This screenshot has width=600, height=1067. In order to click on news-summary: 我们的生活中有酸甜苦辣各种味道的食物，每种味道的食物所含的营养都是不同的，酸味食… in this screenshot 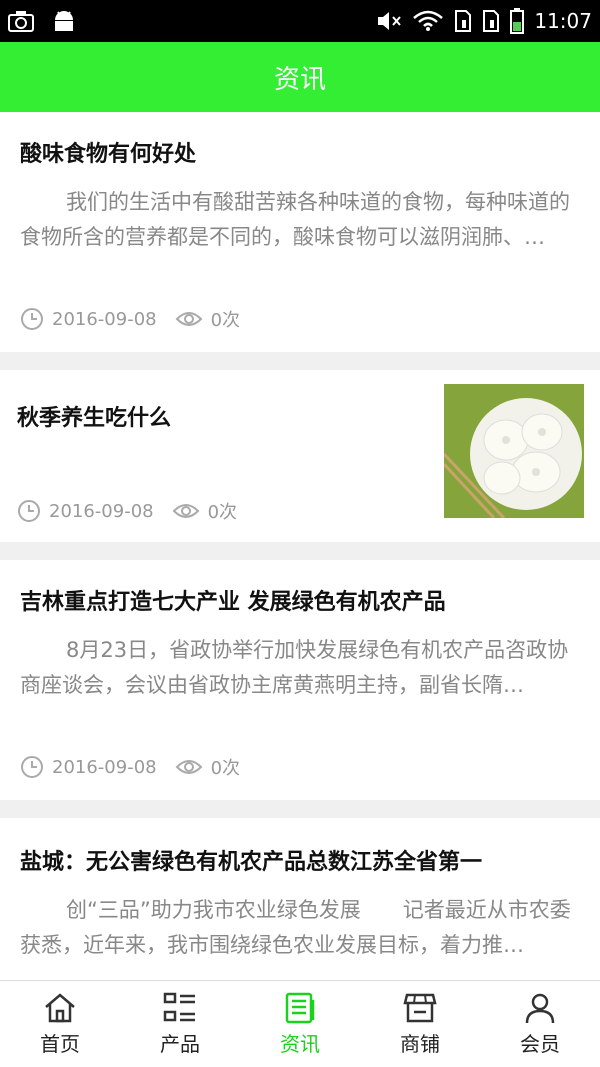, I will do `click(295, 219)`.